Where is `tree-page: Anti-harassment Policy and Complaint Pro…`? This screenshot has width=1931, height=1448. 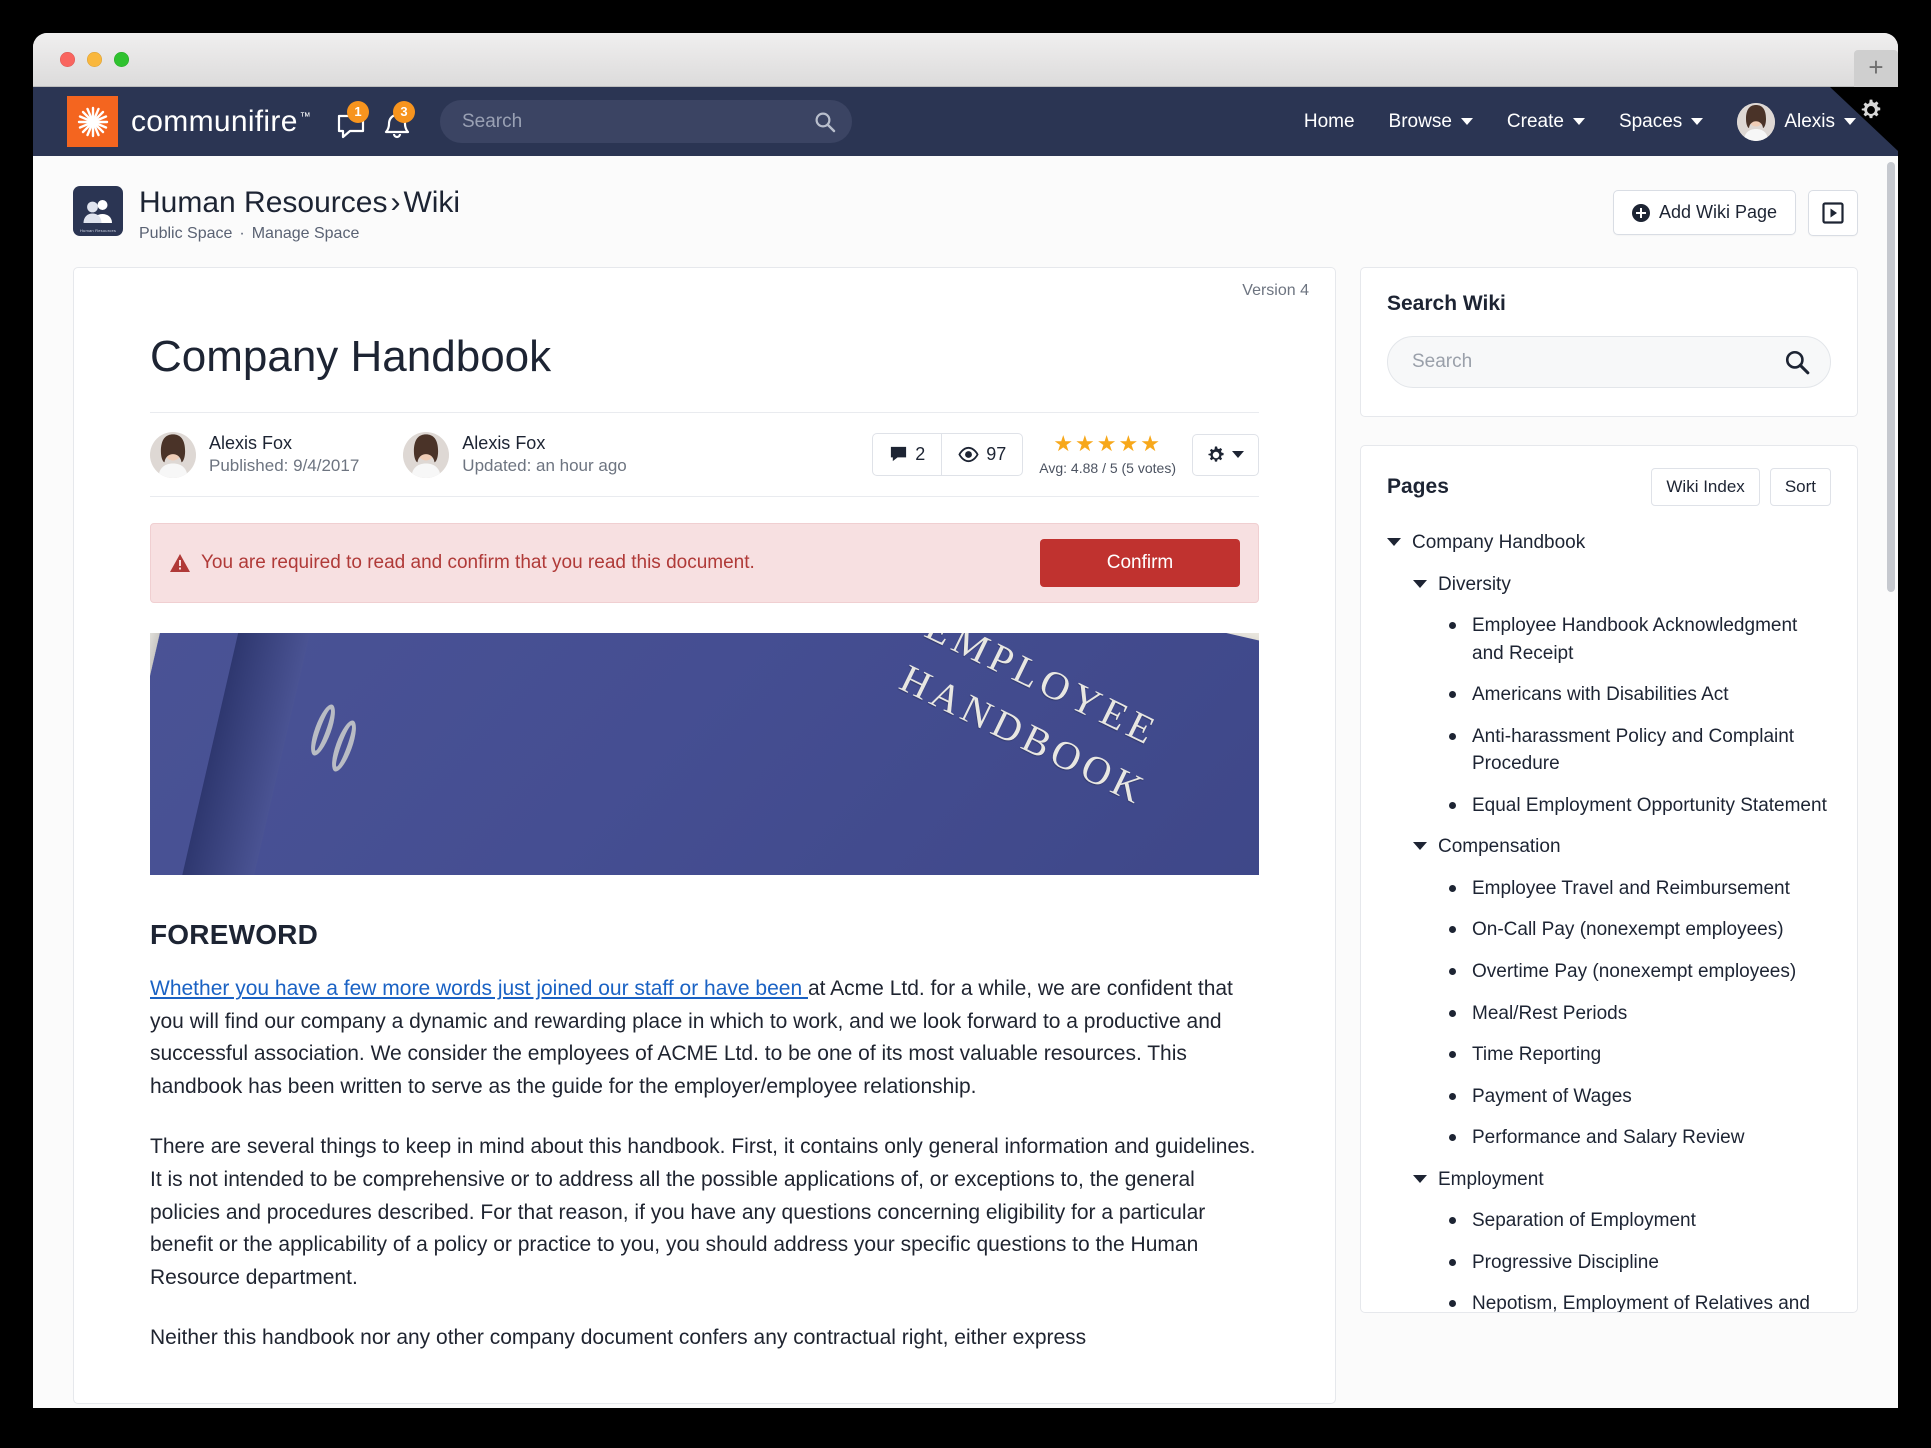
tree-page: Anti-harassment Policy and Complaint Pro… is located at coordinates (1609, 750).